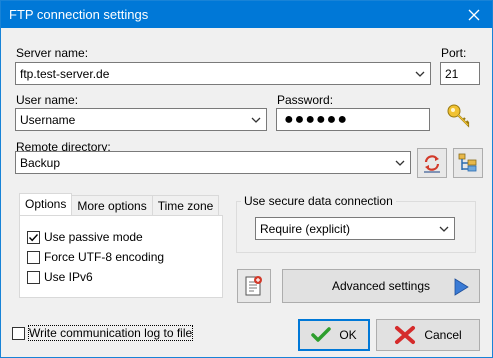 The image size is (493, 358). Describe the element at coordinates (46, 204) in the screenshot. I see `tab-options: Options` at that location.